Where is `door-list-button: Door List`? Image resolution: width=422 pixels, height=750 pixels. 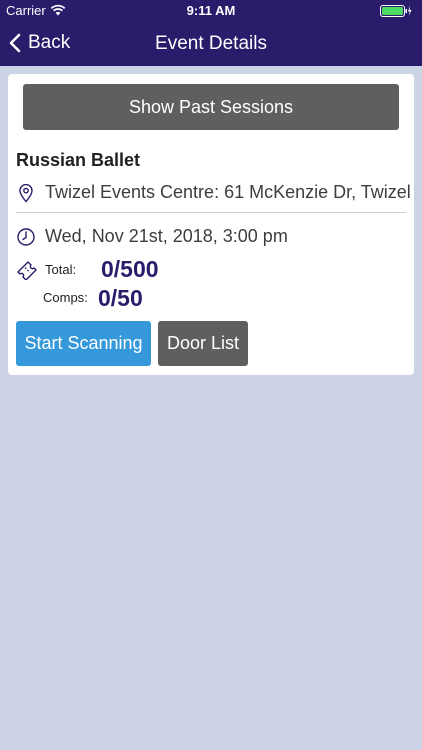 door-list-button: Door List is located at coordinates (203, 343).